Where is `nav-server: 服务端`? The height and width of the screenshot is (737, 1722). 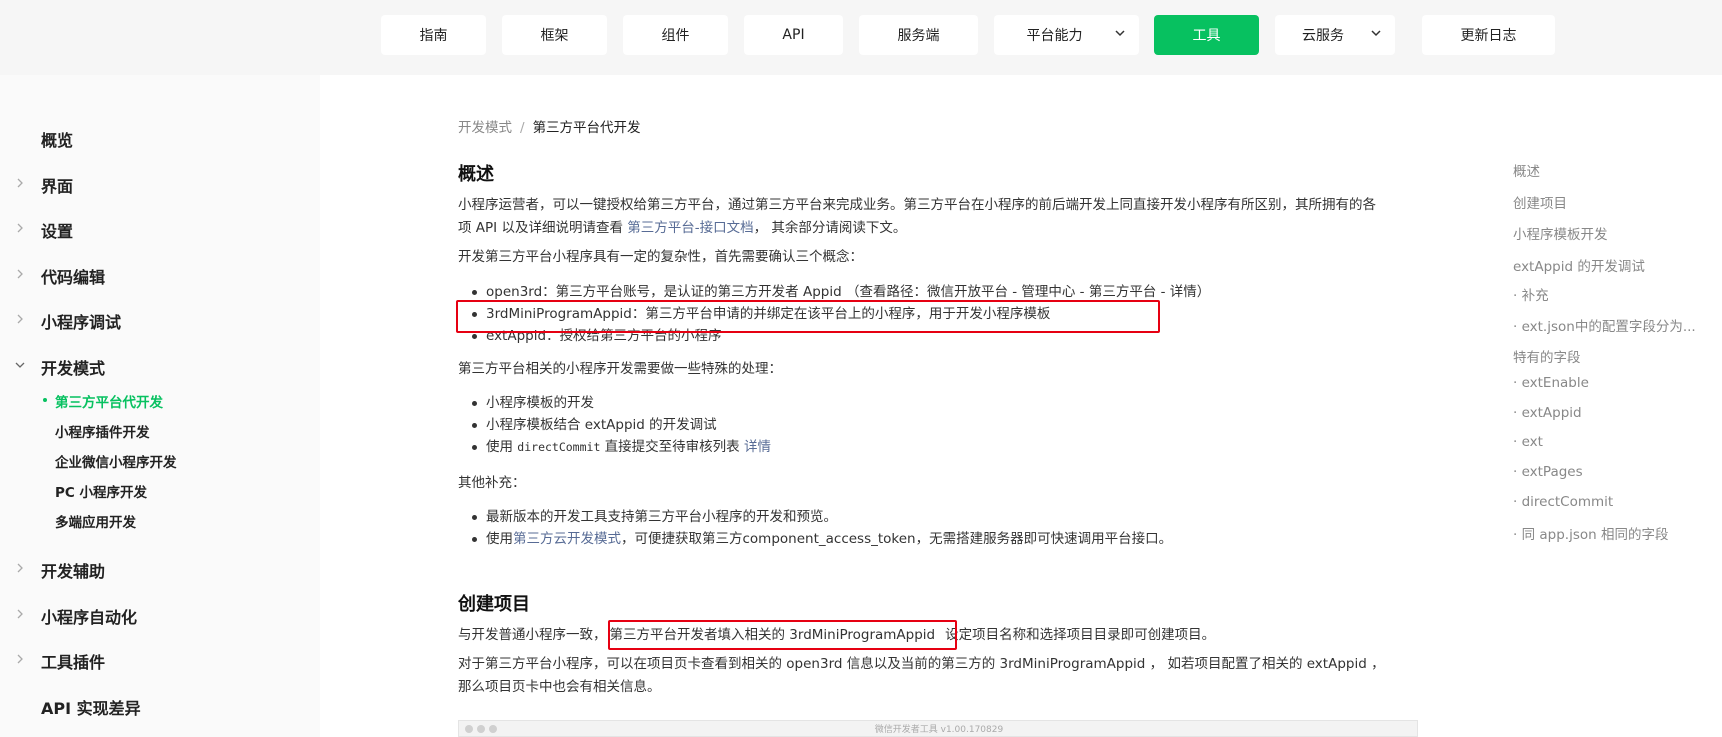 nav-server: 服务端 is located at coordinates (918, 35).